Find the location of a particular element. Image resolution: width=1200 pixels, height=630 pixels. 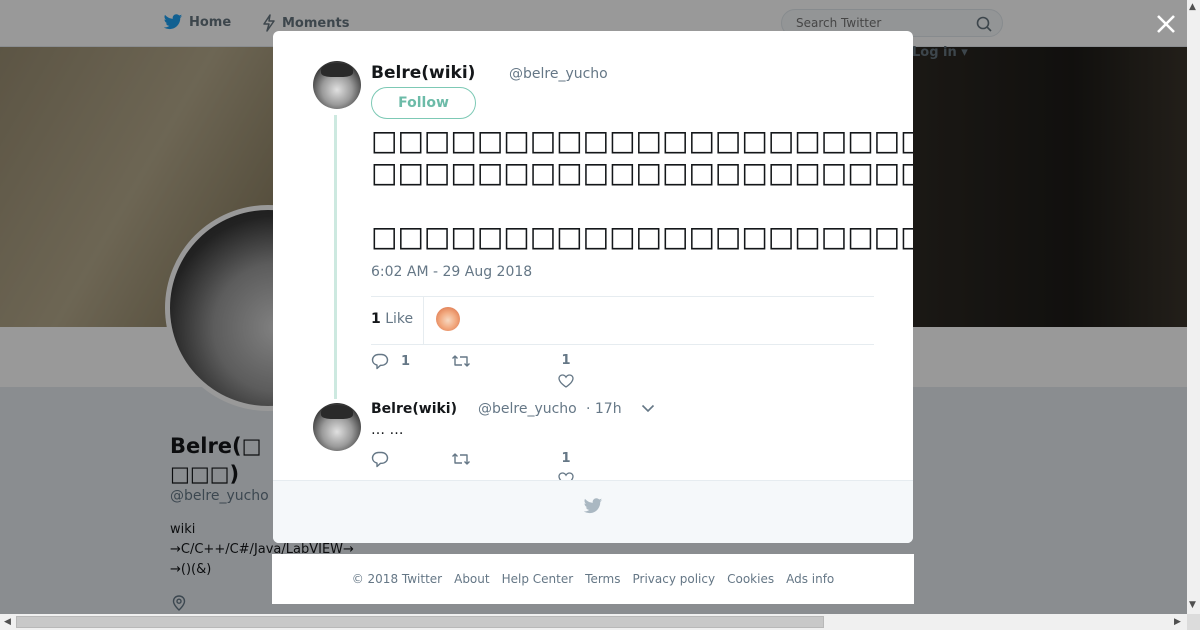

reply-author-name: Belre(wiki) is located at coordinates (414, 409).